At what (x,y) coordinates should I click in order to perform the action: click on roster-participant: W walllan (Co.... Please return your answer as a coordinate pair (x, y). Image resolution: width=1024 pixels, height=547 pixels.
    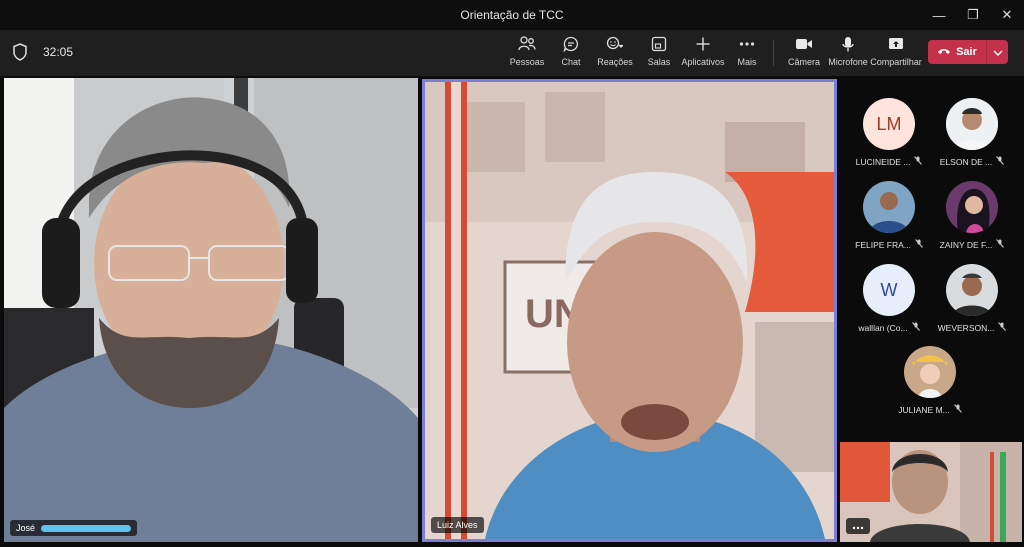
    Looking at the image, I should click on (889, 298).